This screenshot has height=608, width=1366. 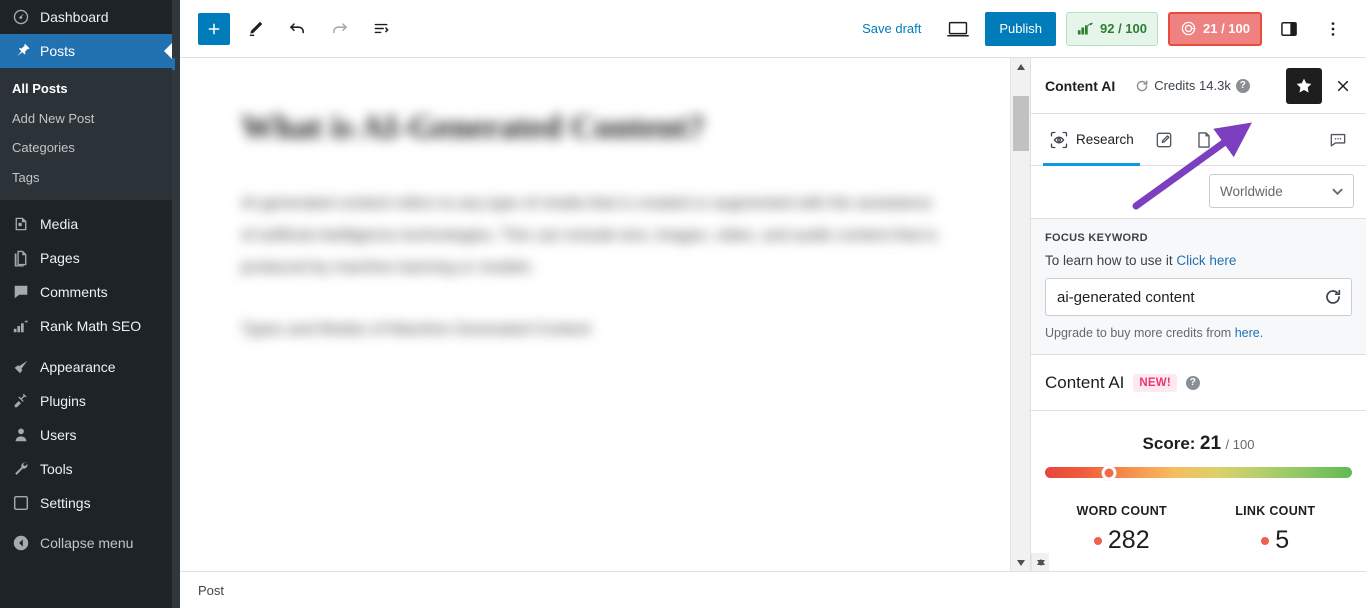 What do you see at coordinates (86, 503) in the screenshot?
I see `sidebar-item-settings: Settings` at bounding box center [86, 503].